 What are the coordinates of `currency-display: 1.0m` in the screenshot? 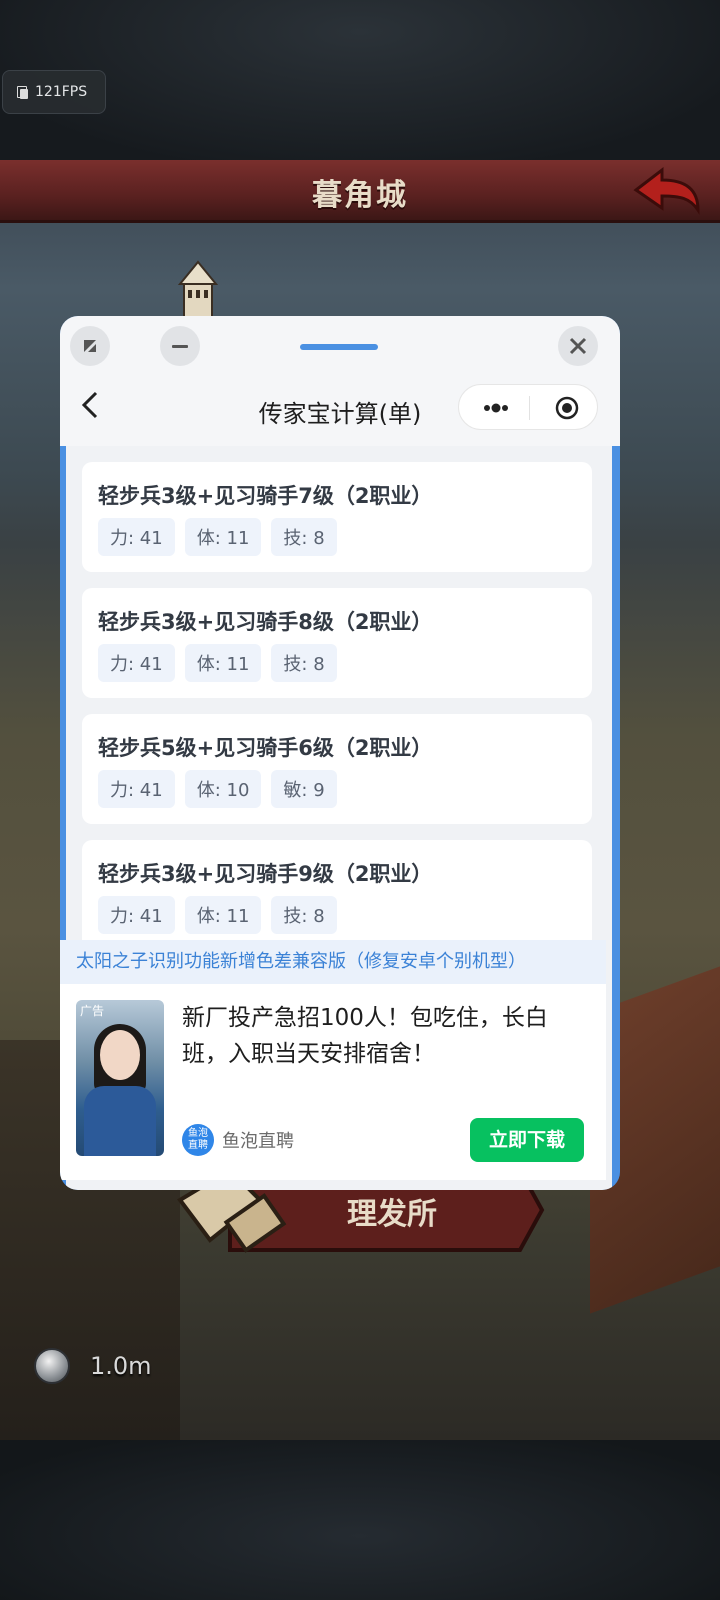 It's located at (93, 1366).